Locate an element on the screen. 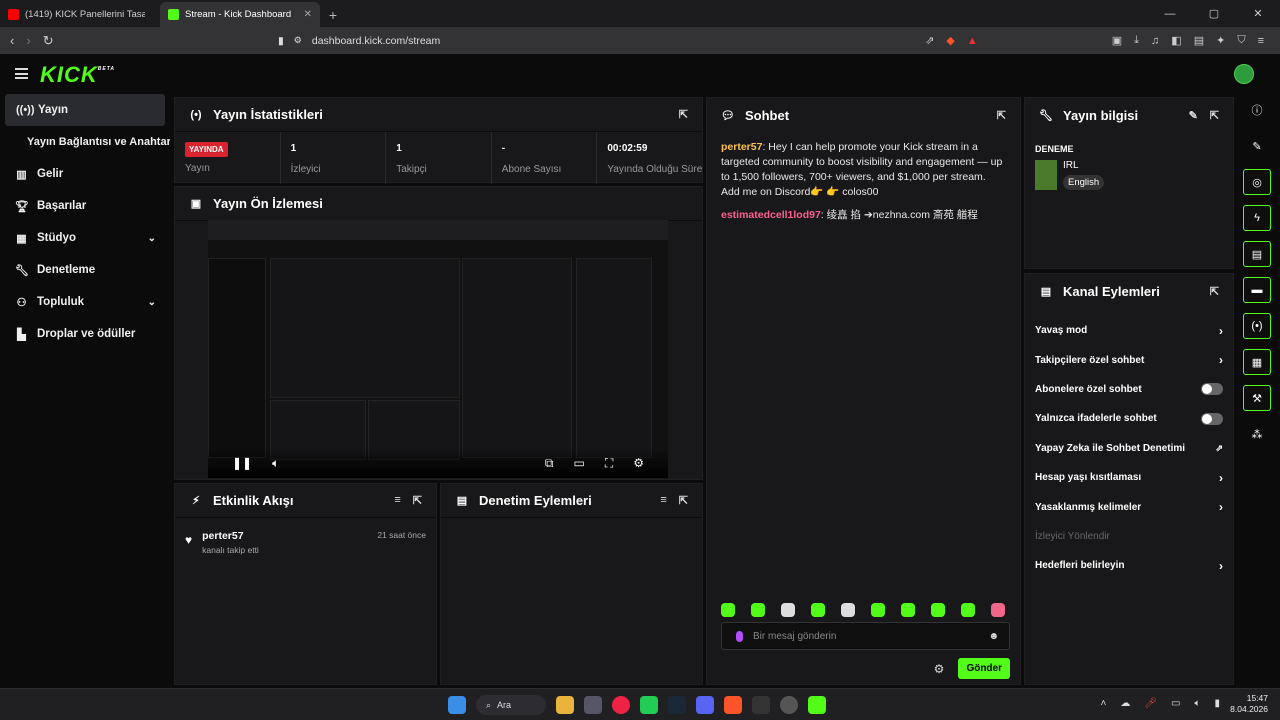  pip-icon: ⧉ is located at coordinates (549, 463).